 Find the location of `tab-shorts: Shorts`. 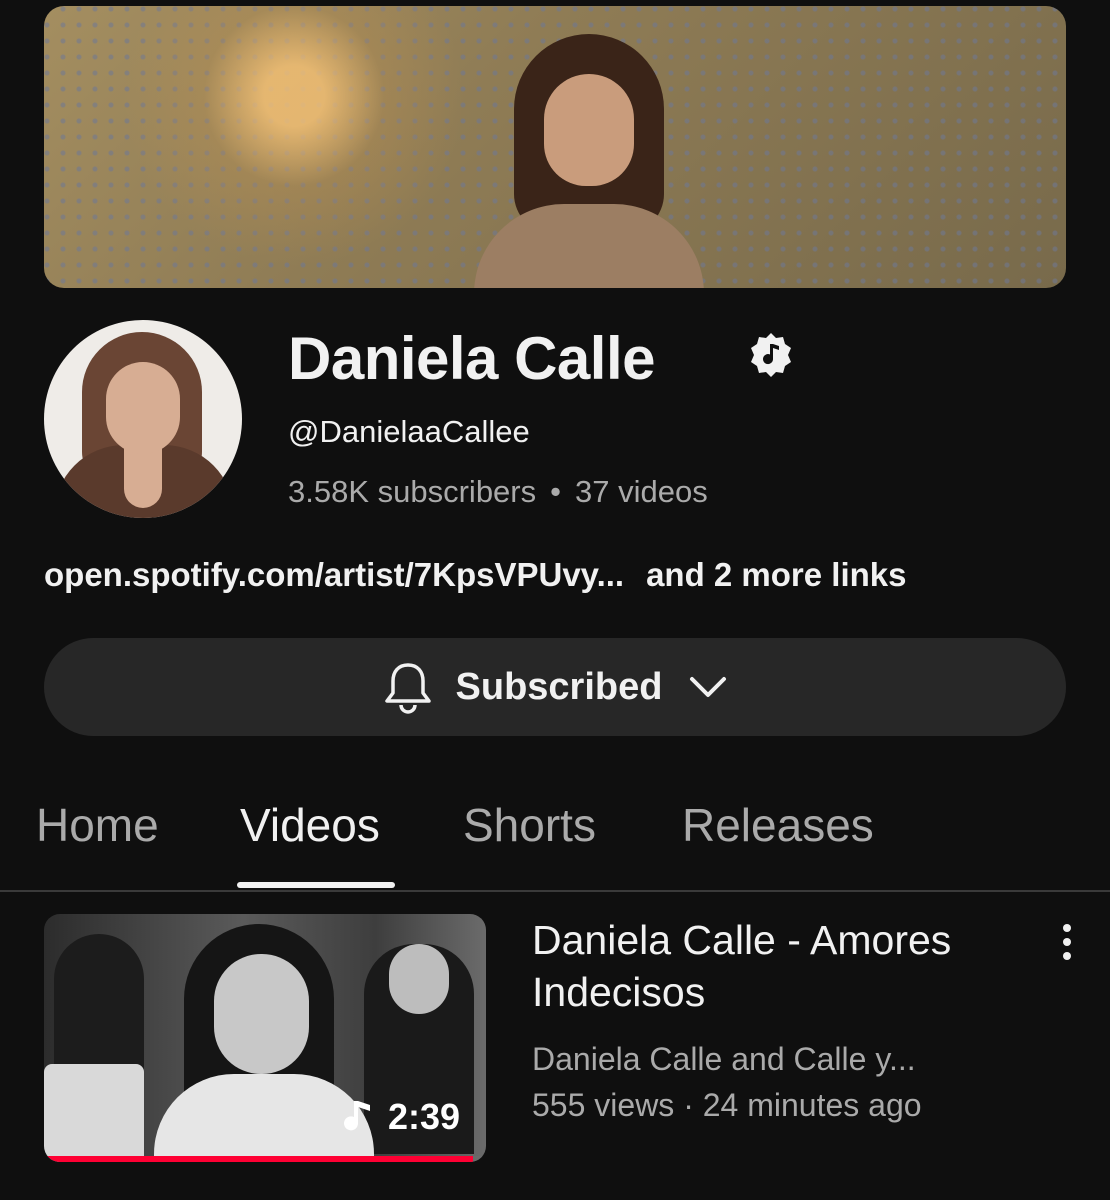

tab-shorts: Shorts is located at coordinates (529, 825).